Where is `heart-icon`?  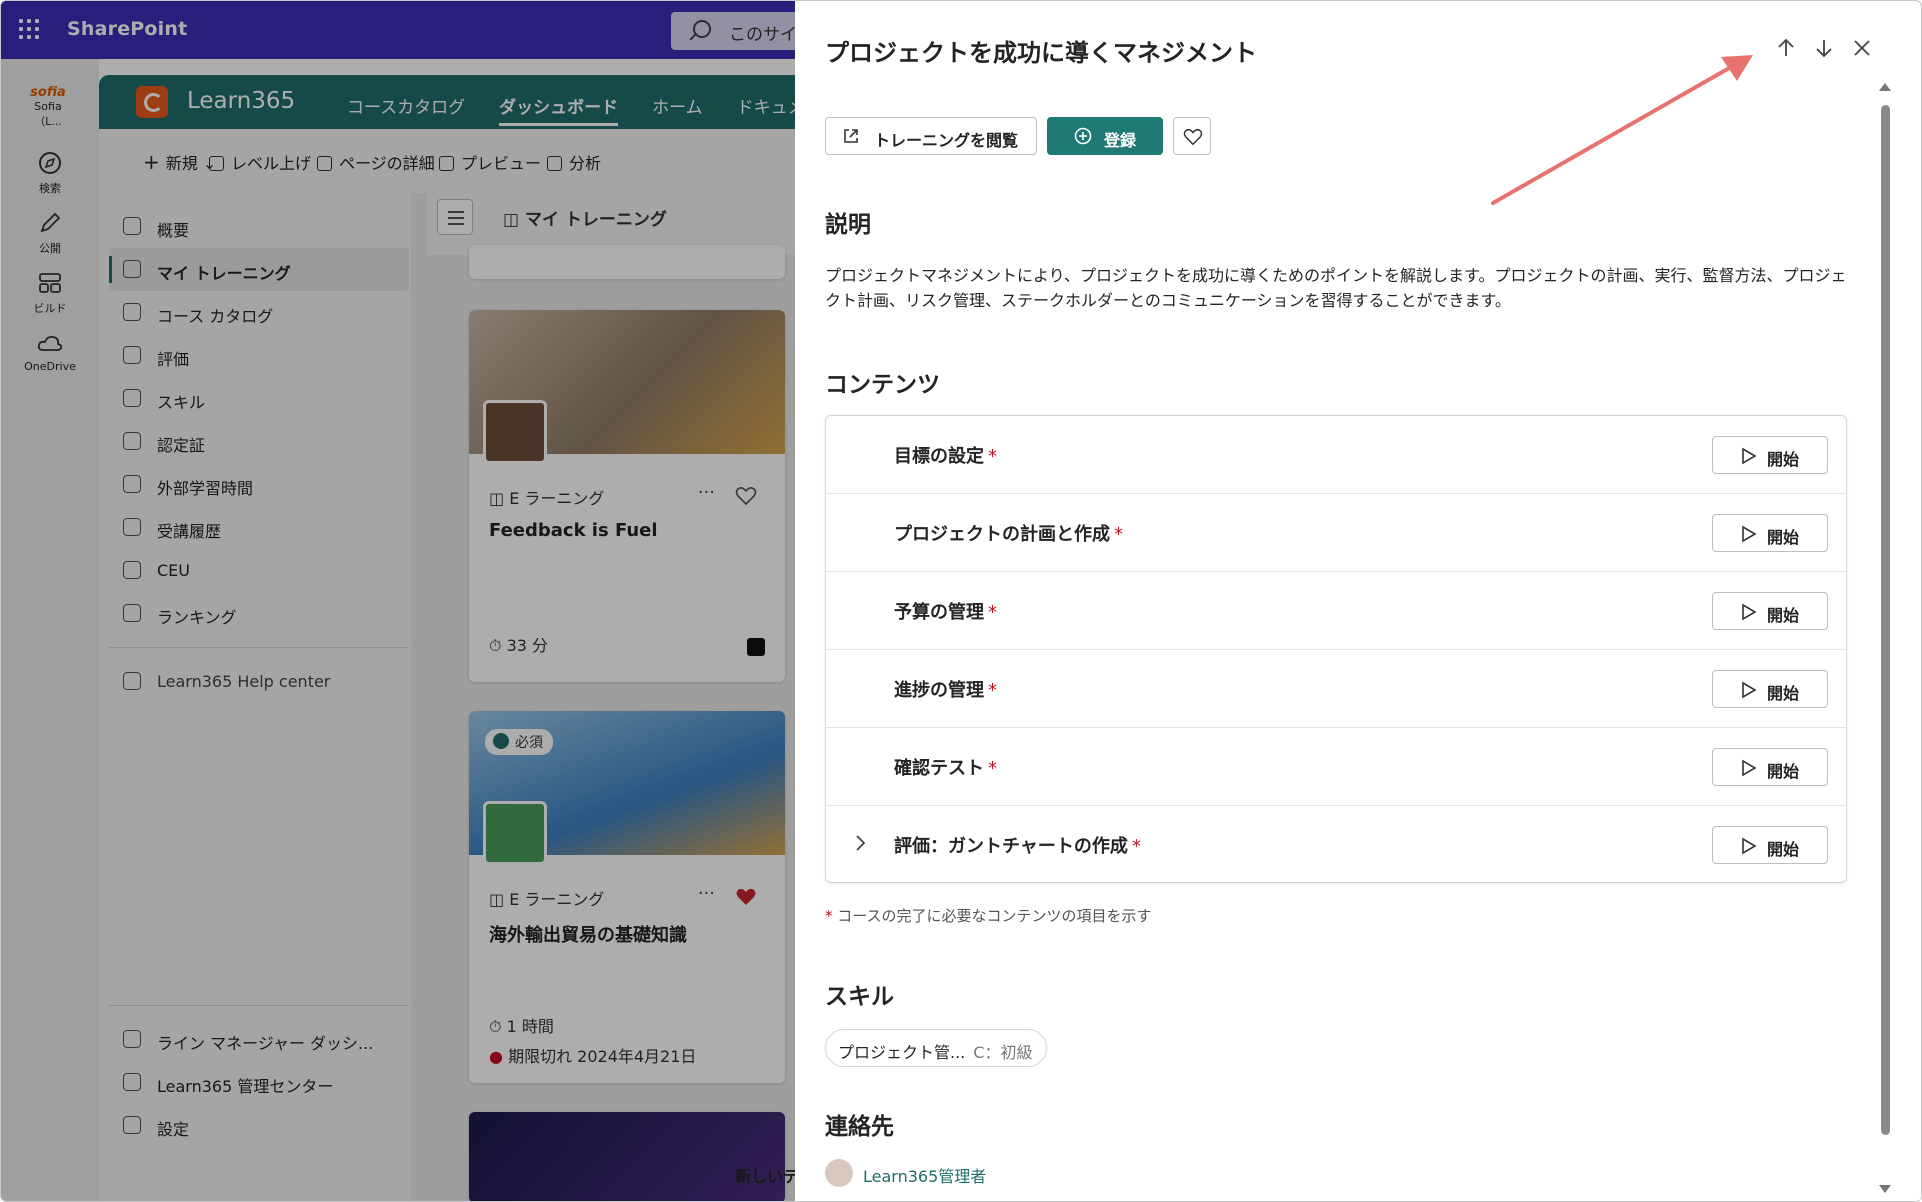
heart-icon is located at coordinates (1193, 137).